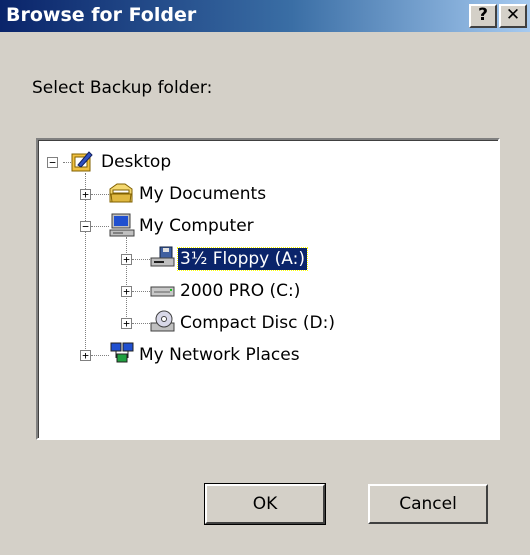 The width and height of the screenshot is (530, 555). I want to click on folder-documents-icon, so click(121, 193).